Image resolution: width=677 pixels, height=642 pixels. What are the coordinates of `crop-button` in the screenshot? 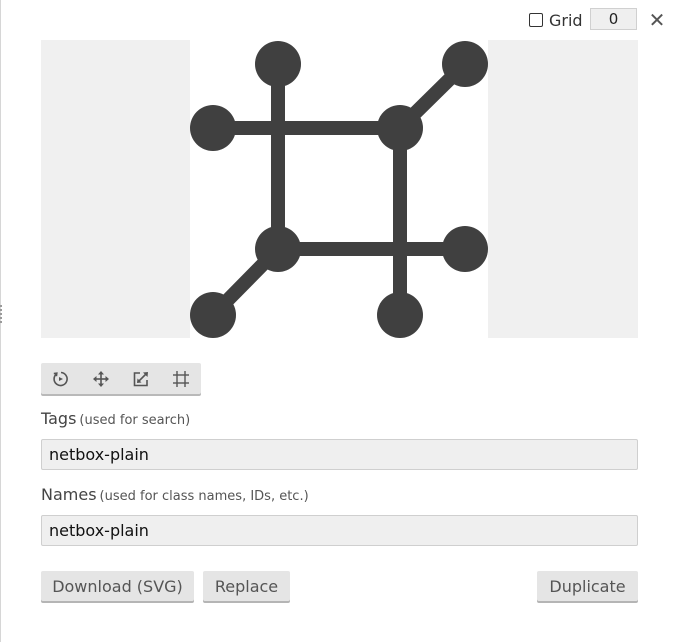 It's located at (181, 378).